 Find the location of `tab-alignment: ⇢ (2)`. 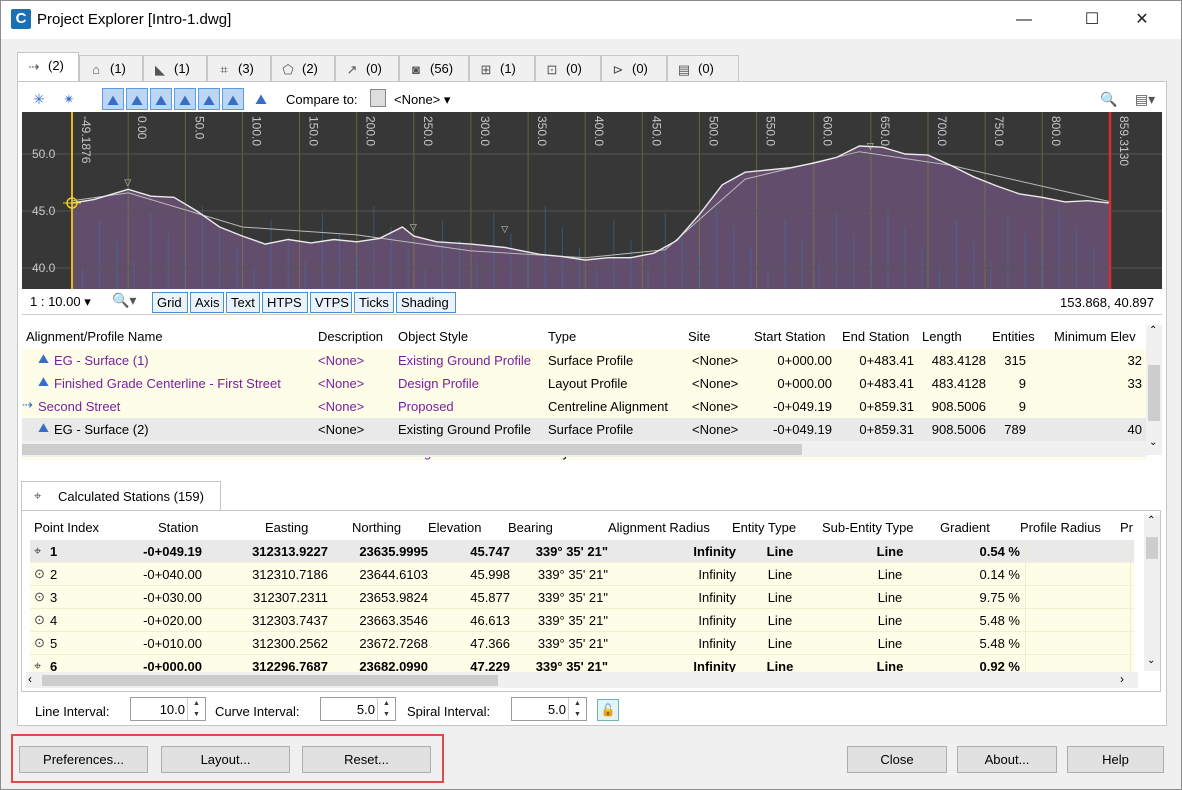

tab-alignment: ⇢ (2) is located at coordinates (48, 66).